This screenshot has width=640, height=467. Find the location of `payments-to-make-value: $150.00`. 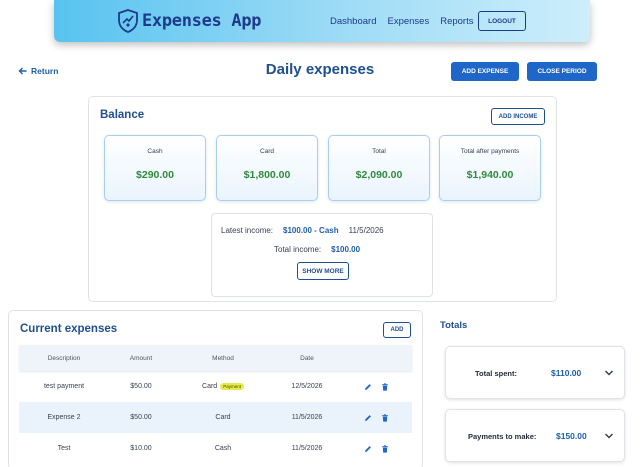

payments-to-make-value: $150.00 is located at coordinates (571, 436).